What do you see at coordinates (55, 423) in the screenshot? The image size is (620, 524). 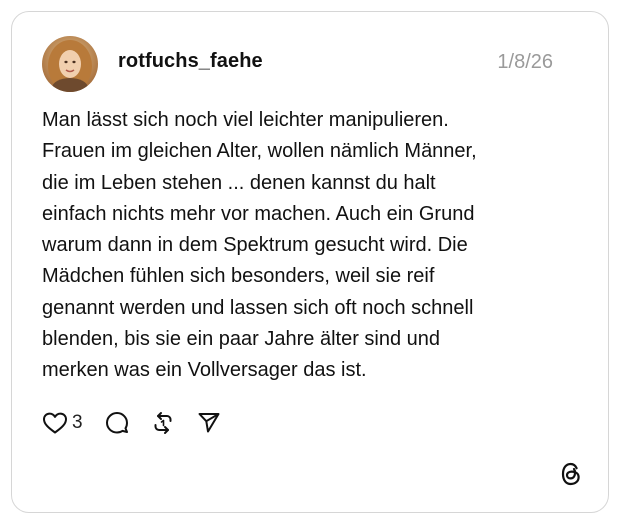 I see `heart-icon` at bounding box center [55, 423].